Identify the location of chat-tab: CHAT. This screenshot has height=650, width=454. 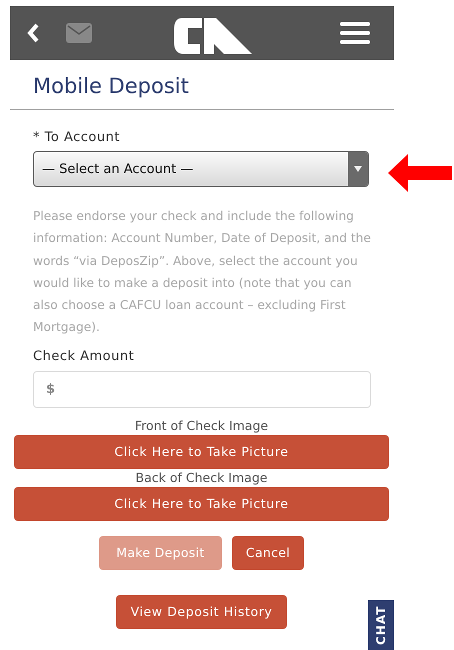
(381, 625).